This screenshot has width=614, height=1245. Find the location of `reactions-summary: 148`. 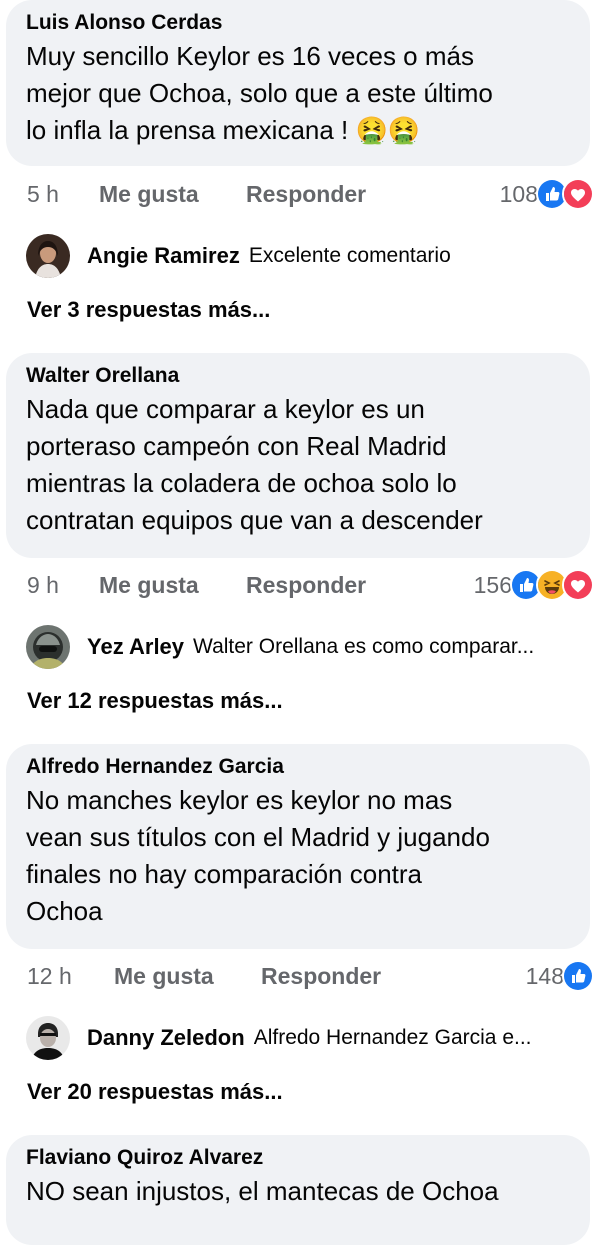

reactions-summary: 148 is located at coordinates (560, 976).